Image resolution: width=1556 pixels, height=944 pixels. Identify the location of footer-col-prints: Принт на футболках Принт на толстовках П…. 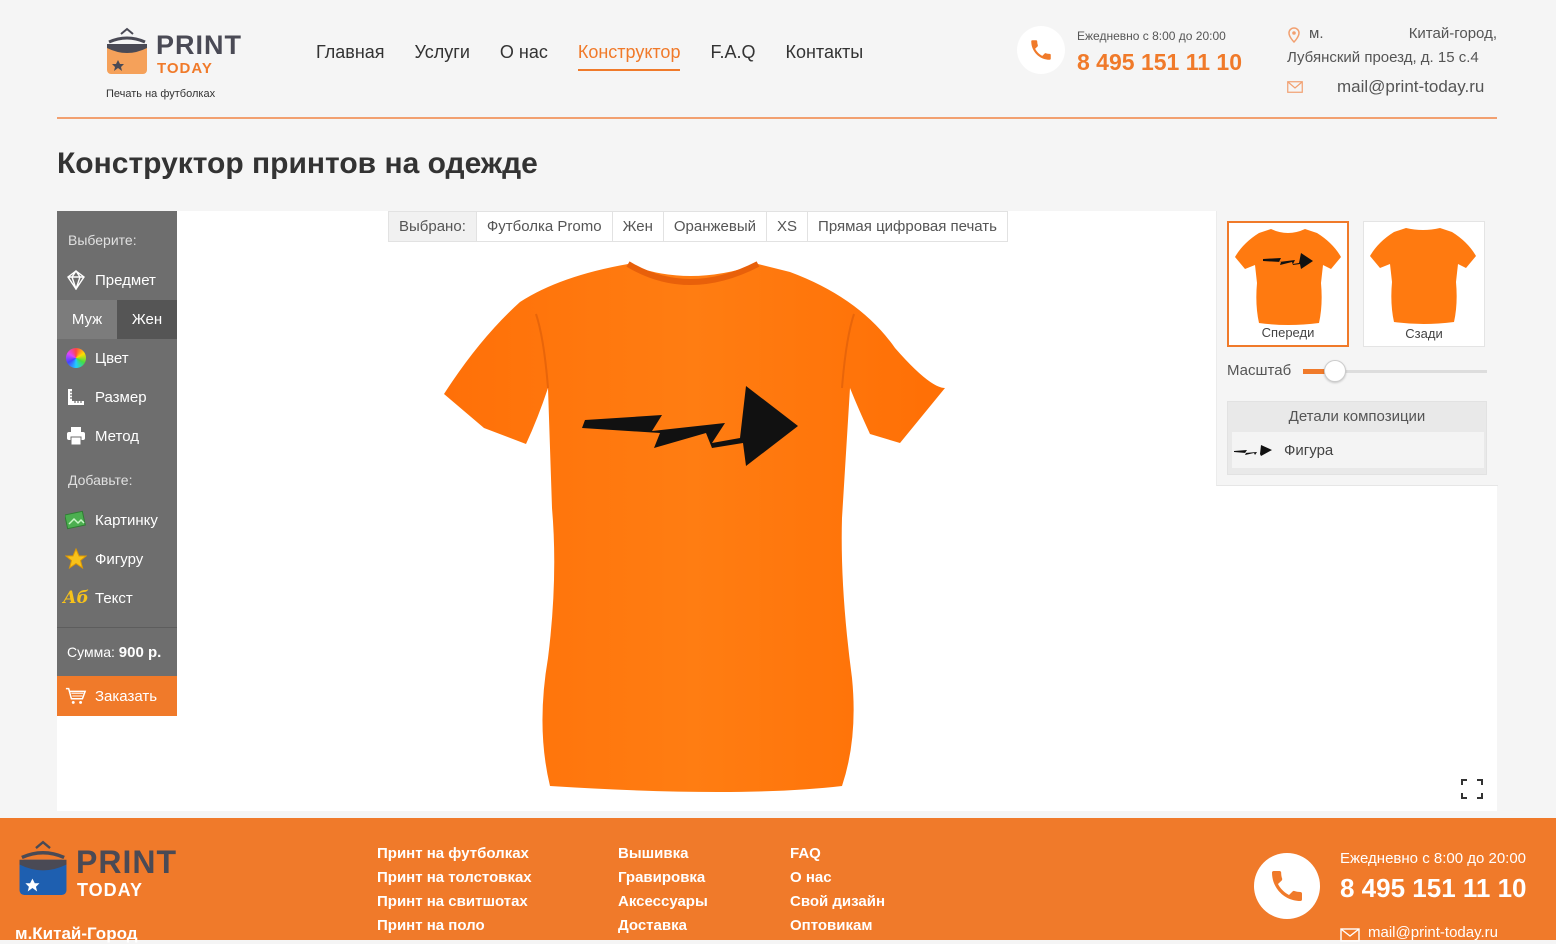
(454, 890).